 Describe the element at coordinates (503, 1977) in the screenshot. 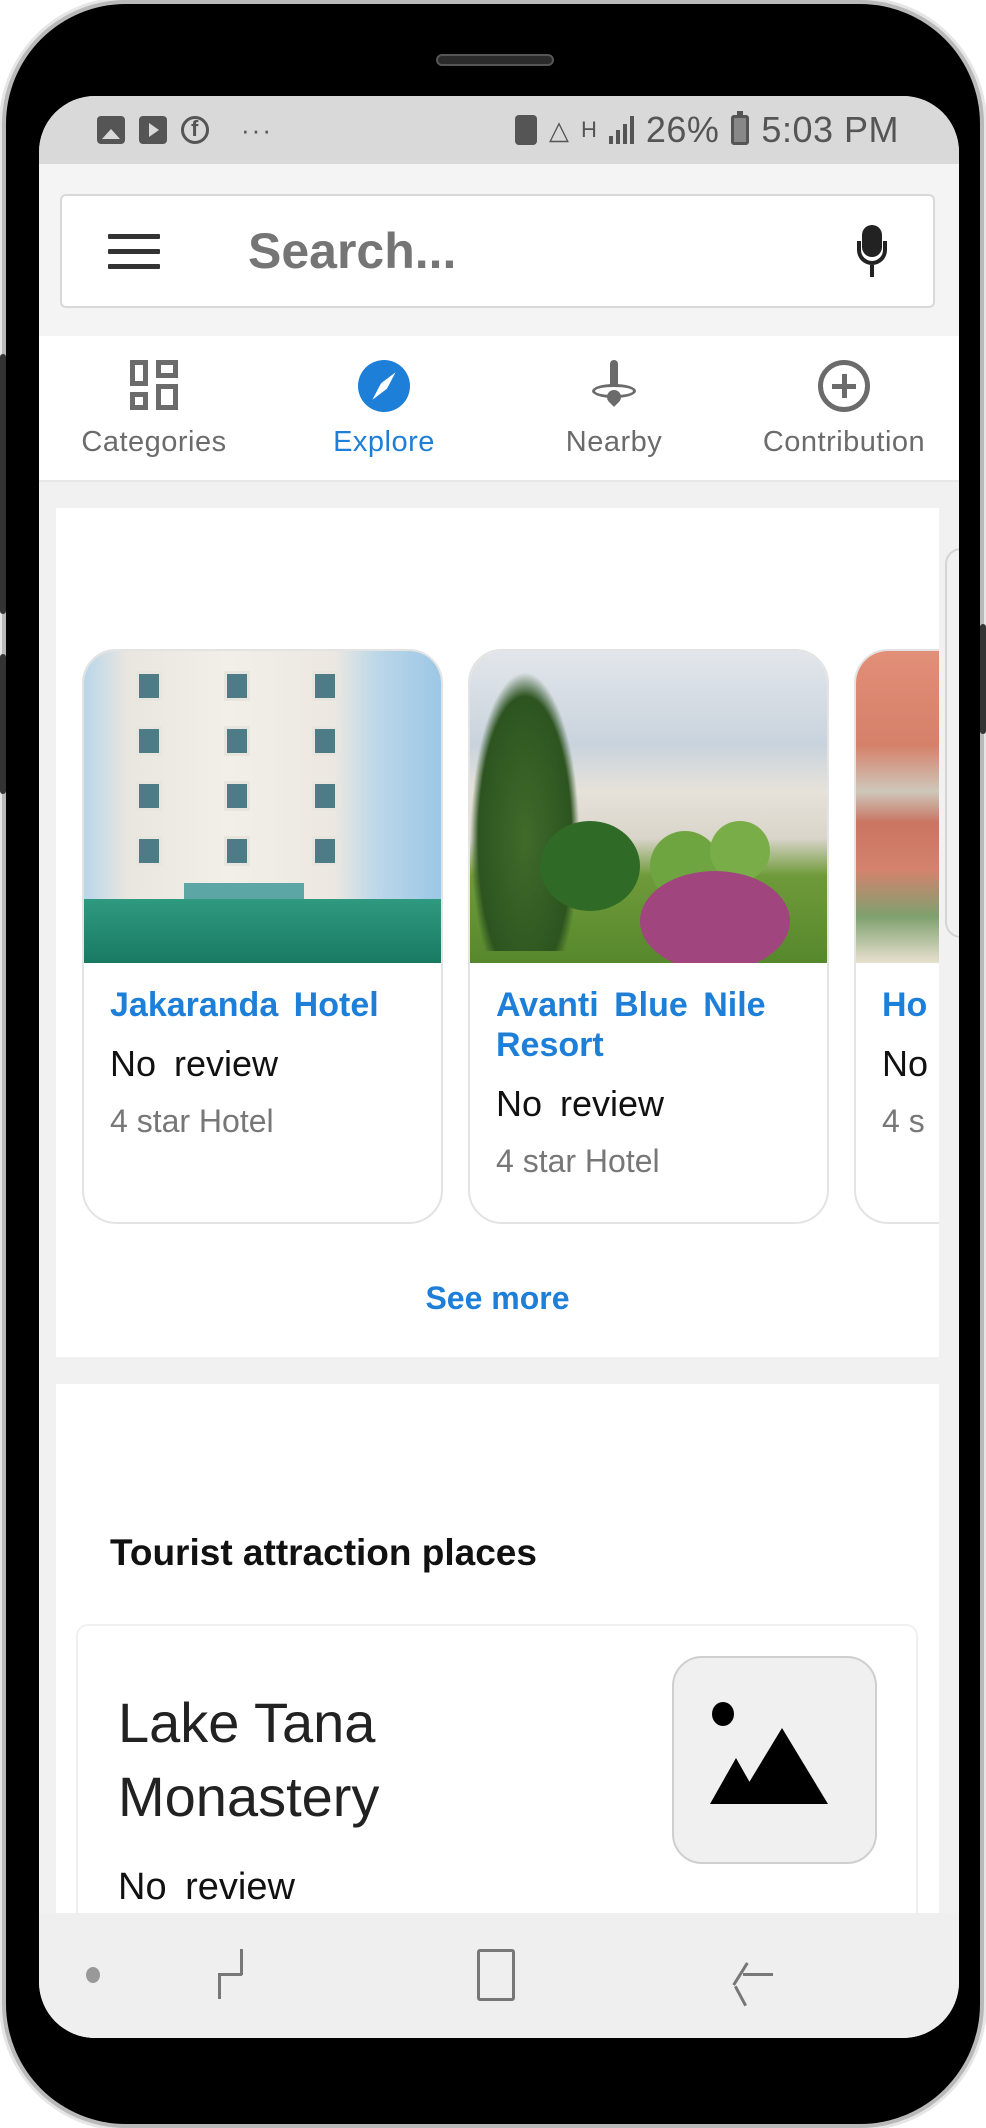

I see `home-icon` at that location.